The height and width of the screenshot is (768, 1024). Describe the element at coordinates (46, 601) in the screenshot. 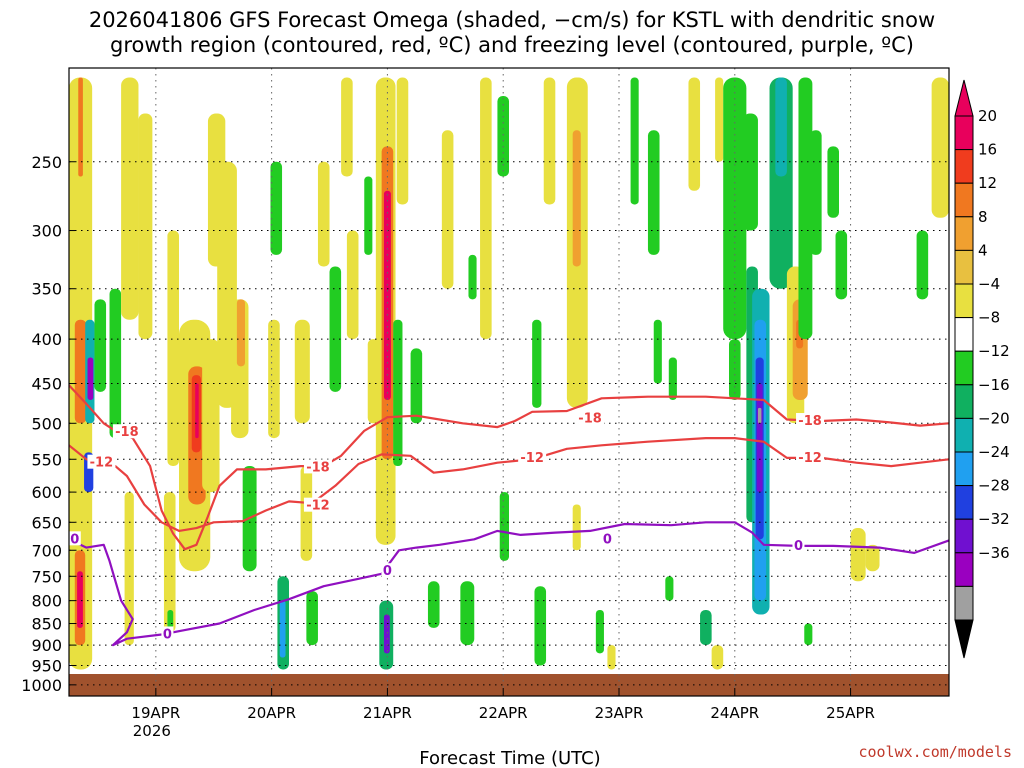

I see `y-tick-label: 800` at that location.